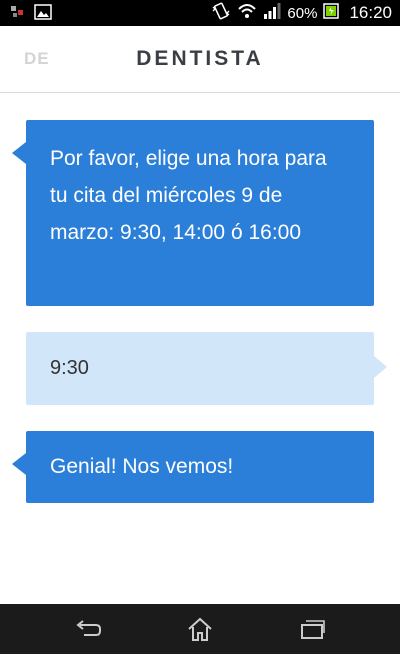 The width and height of the screenshot is (400, 654). What do you see at coordinates (370, 12) in the screenshot?
I see `clock: 16:20` at bounding box center [370, 12].